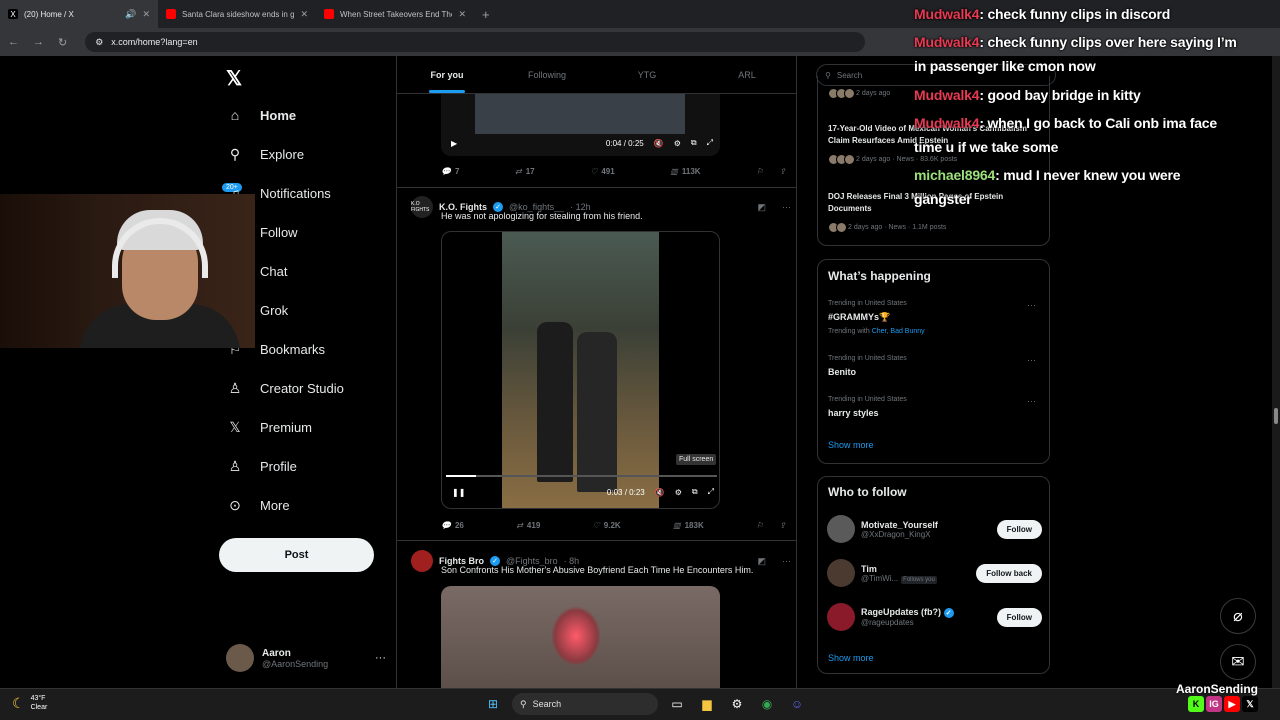 The height and width of the screenshot is (720, 1280). I want to click on nav-premium: 𝕏 Premium, so click(269, 427).